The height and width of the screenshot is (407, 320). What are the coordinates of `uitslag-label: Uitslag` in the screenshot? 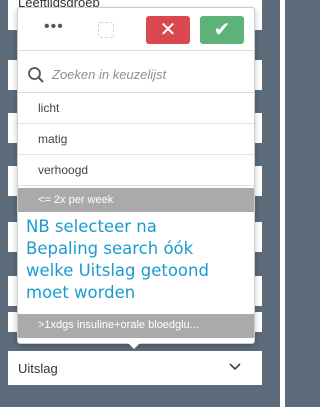 It's located at (38, 368).